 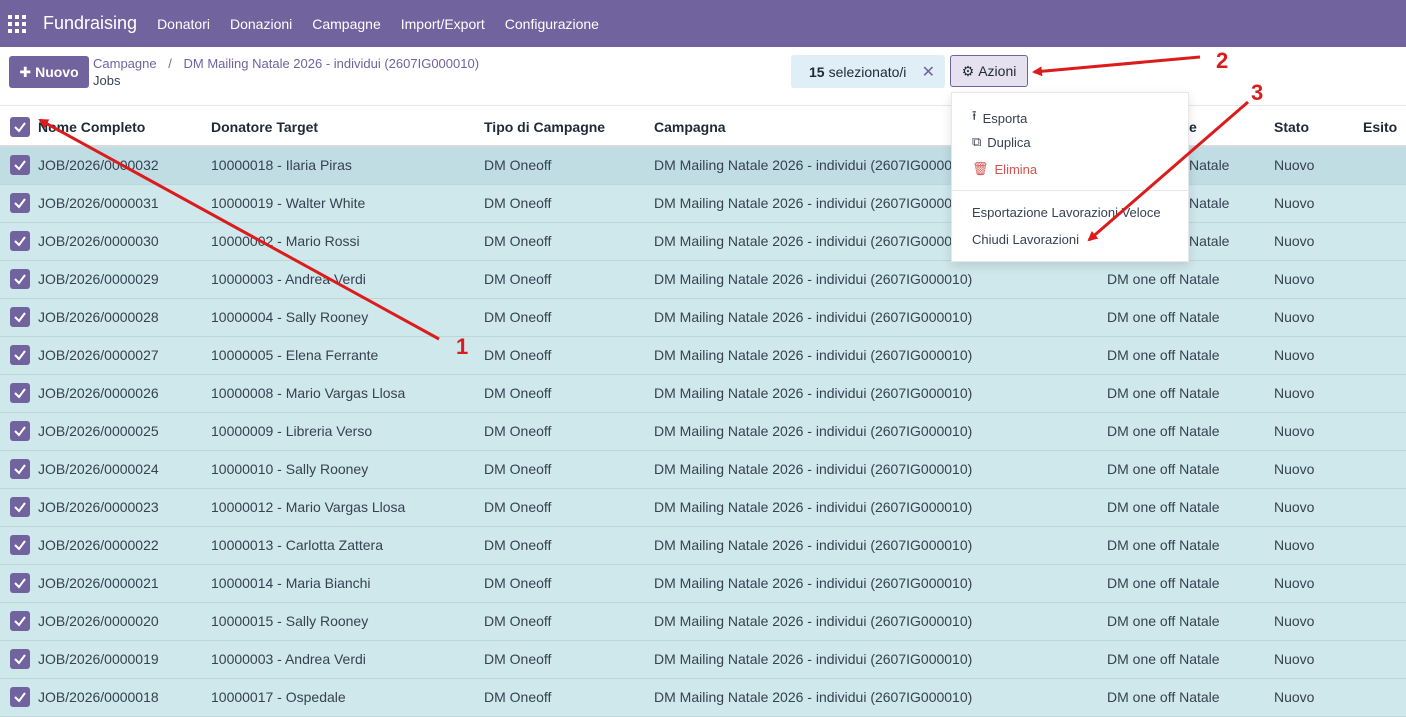 What do you see at coordinates (552, 24) in the screenshot?
I see `nav-configurazione: Configurazione` at bounding box center [552, 24].